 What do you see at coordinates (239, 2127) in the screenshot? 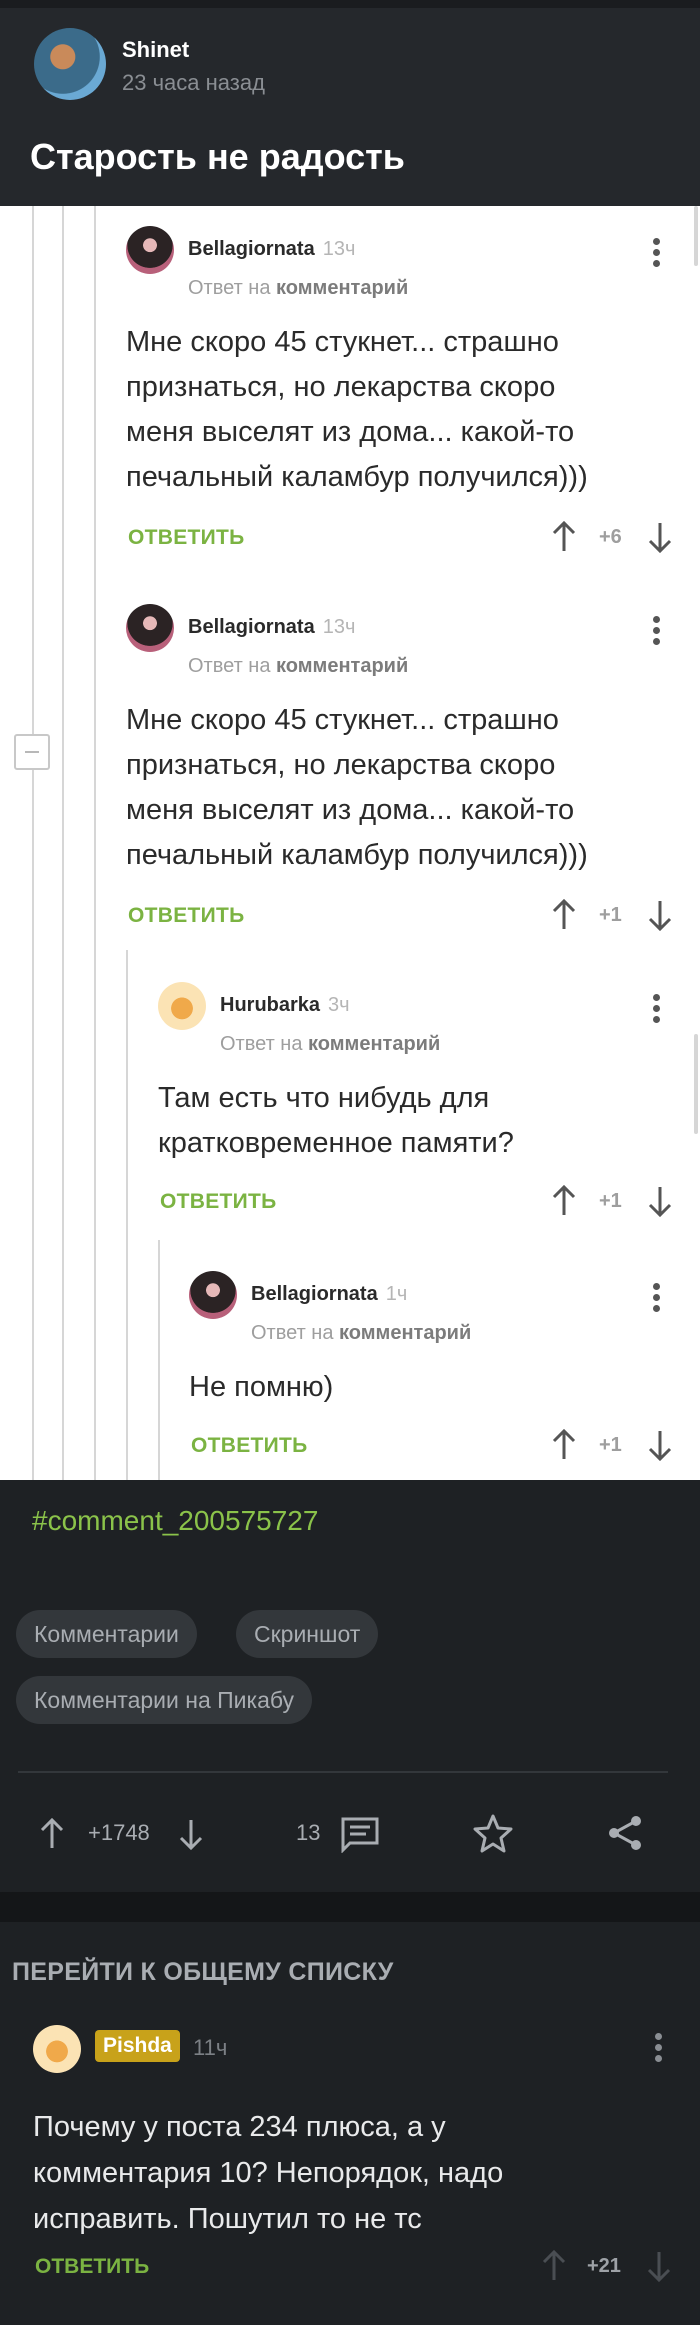
I see `comment-line: Почему у поста 234 плюса, а у` at bounding box center [239, 2127].